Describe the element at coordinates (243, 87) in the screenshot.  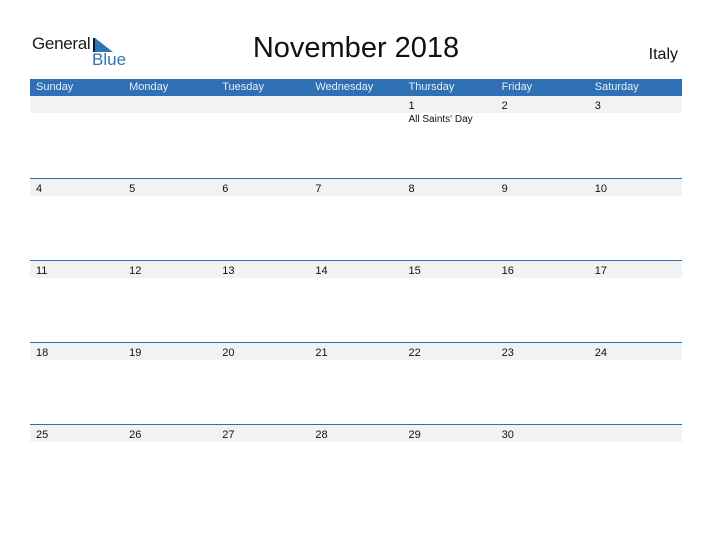
I see `weekday-tuesday: Tuesday` at that location.